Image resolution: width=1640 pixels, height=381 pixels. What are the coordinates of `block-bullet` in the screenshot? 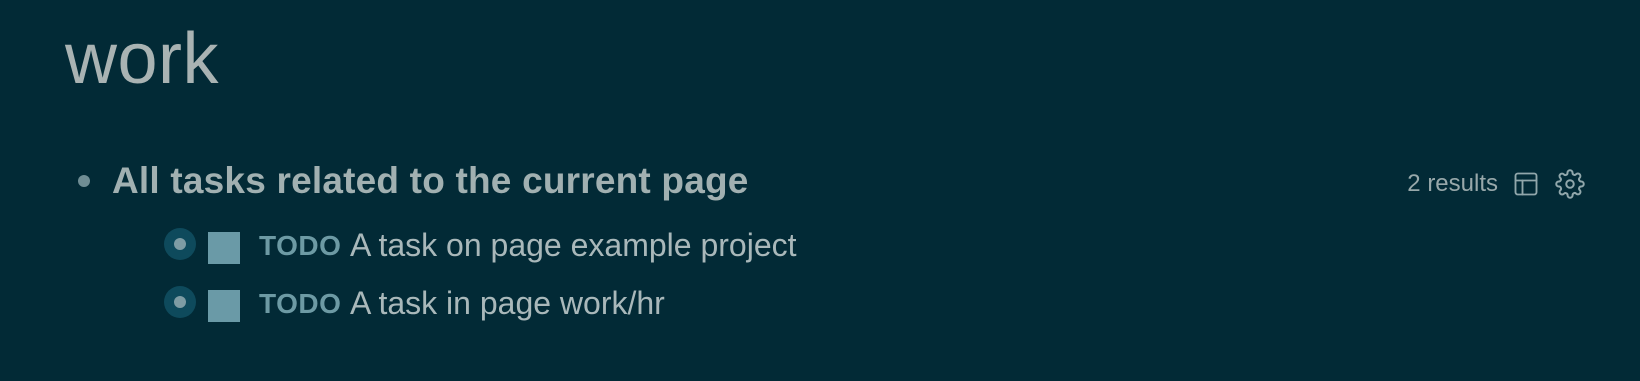 It's located at (84, 181).